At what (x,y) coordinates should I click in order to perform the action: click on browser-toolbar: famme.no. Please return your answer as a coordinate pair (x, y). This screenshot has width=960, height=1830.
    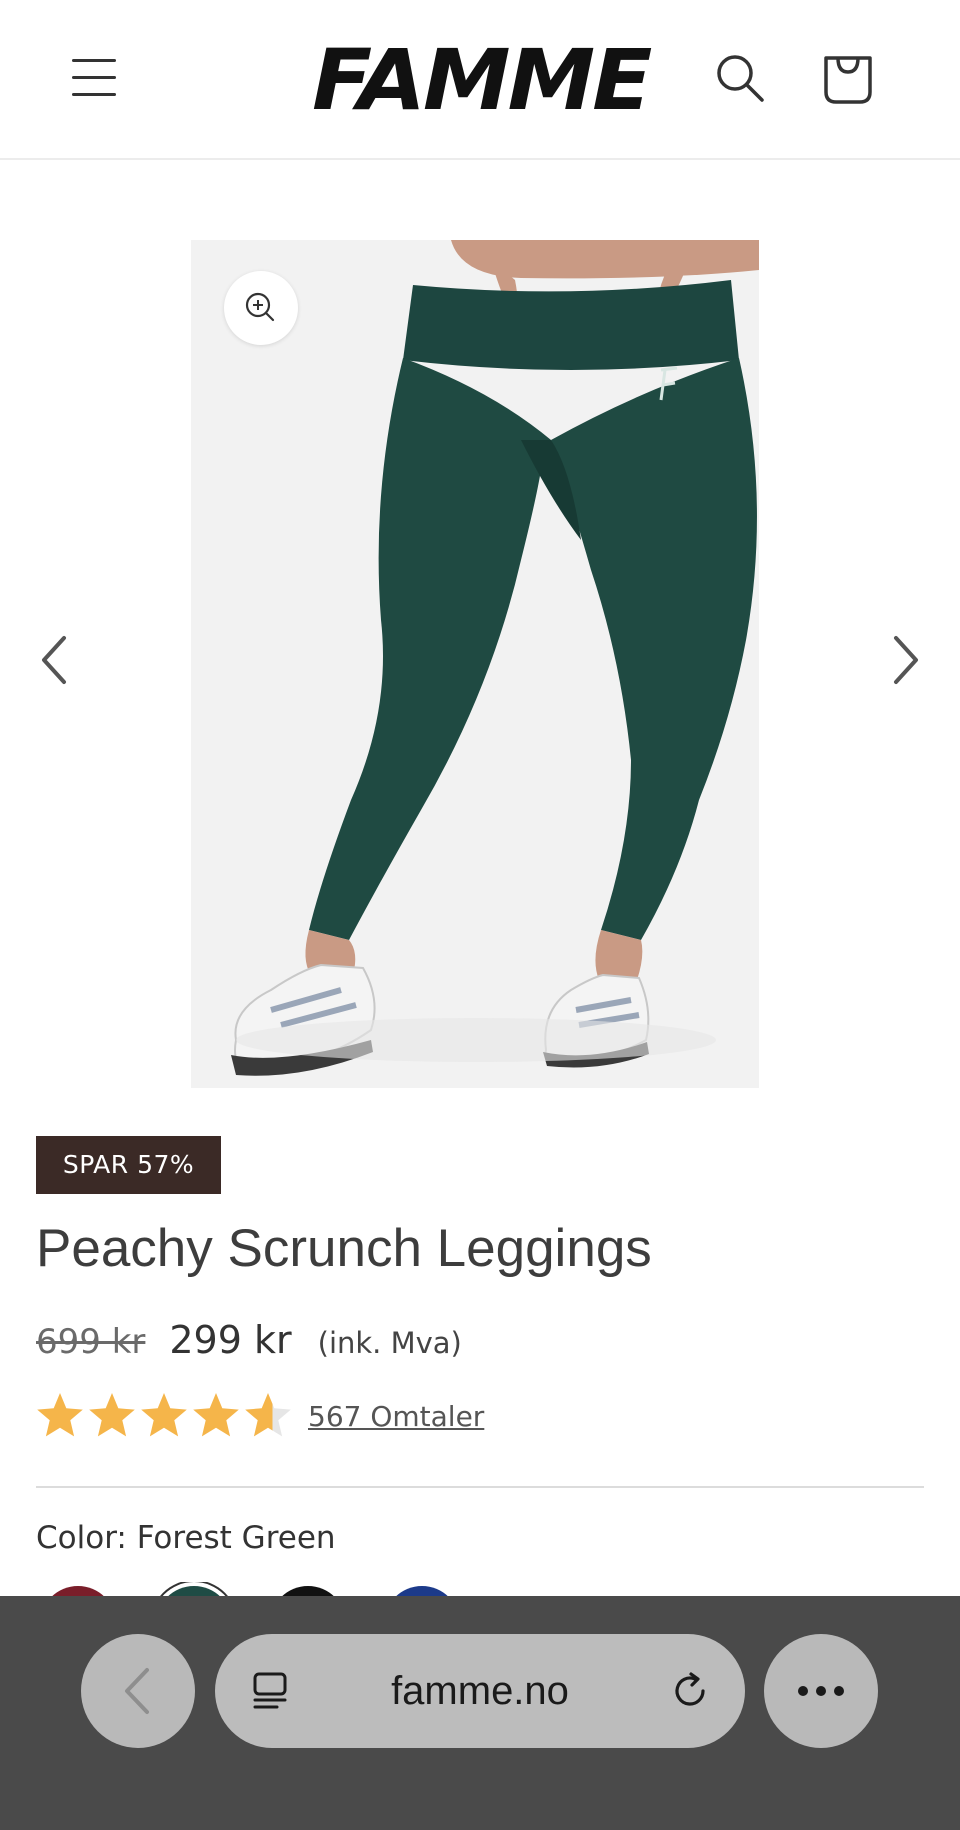
    Looking at the image, I should click on (480, 1713).